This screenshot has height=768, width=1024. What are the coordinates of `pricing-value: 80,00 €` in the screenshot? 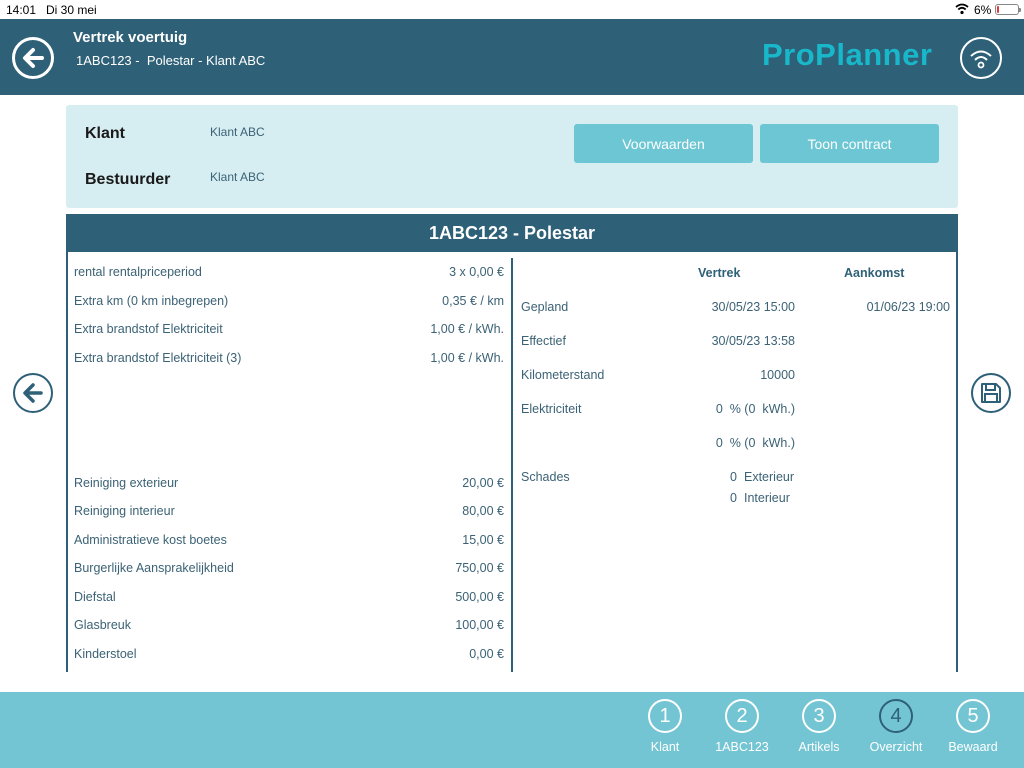 It's located at (483, 511).